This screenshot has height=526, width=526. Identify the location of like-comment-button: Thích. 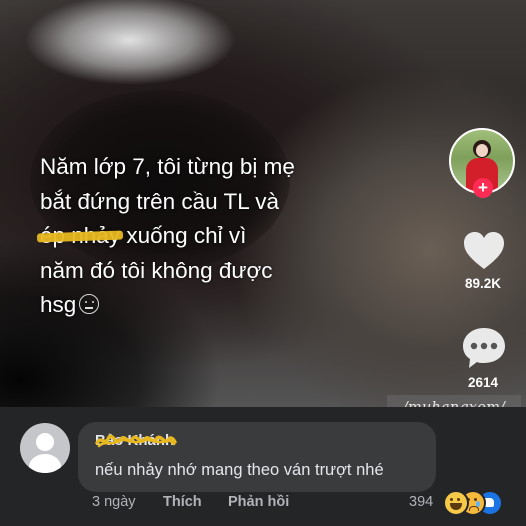
(182, 502).